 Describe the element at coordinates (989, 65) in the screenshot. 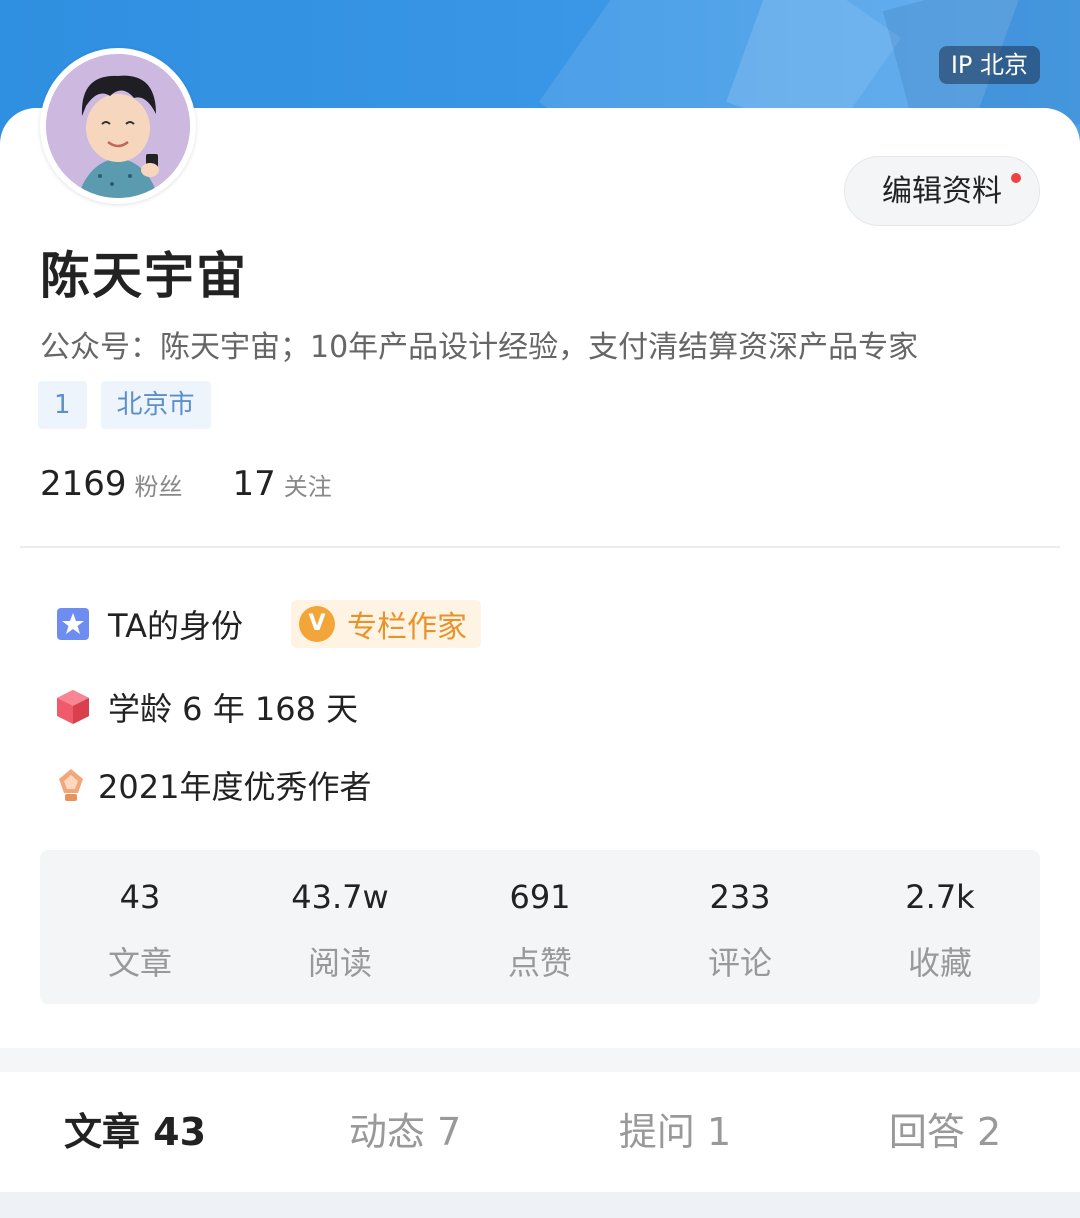

I see `ip-location-badge: IP 北京` at that location.